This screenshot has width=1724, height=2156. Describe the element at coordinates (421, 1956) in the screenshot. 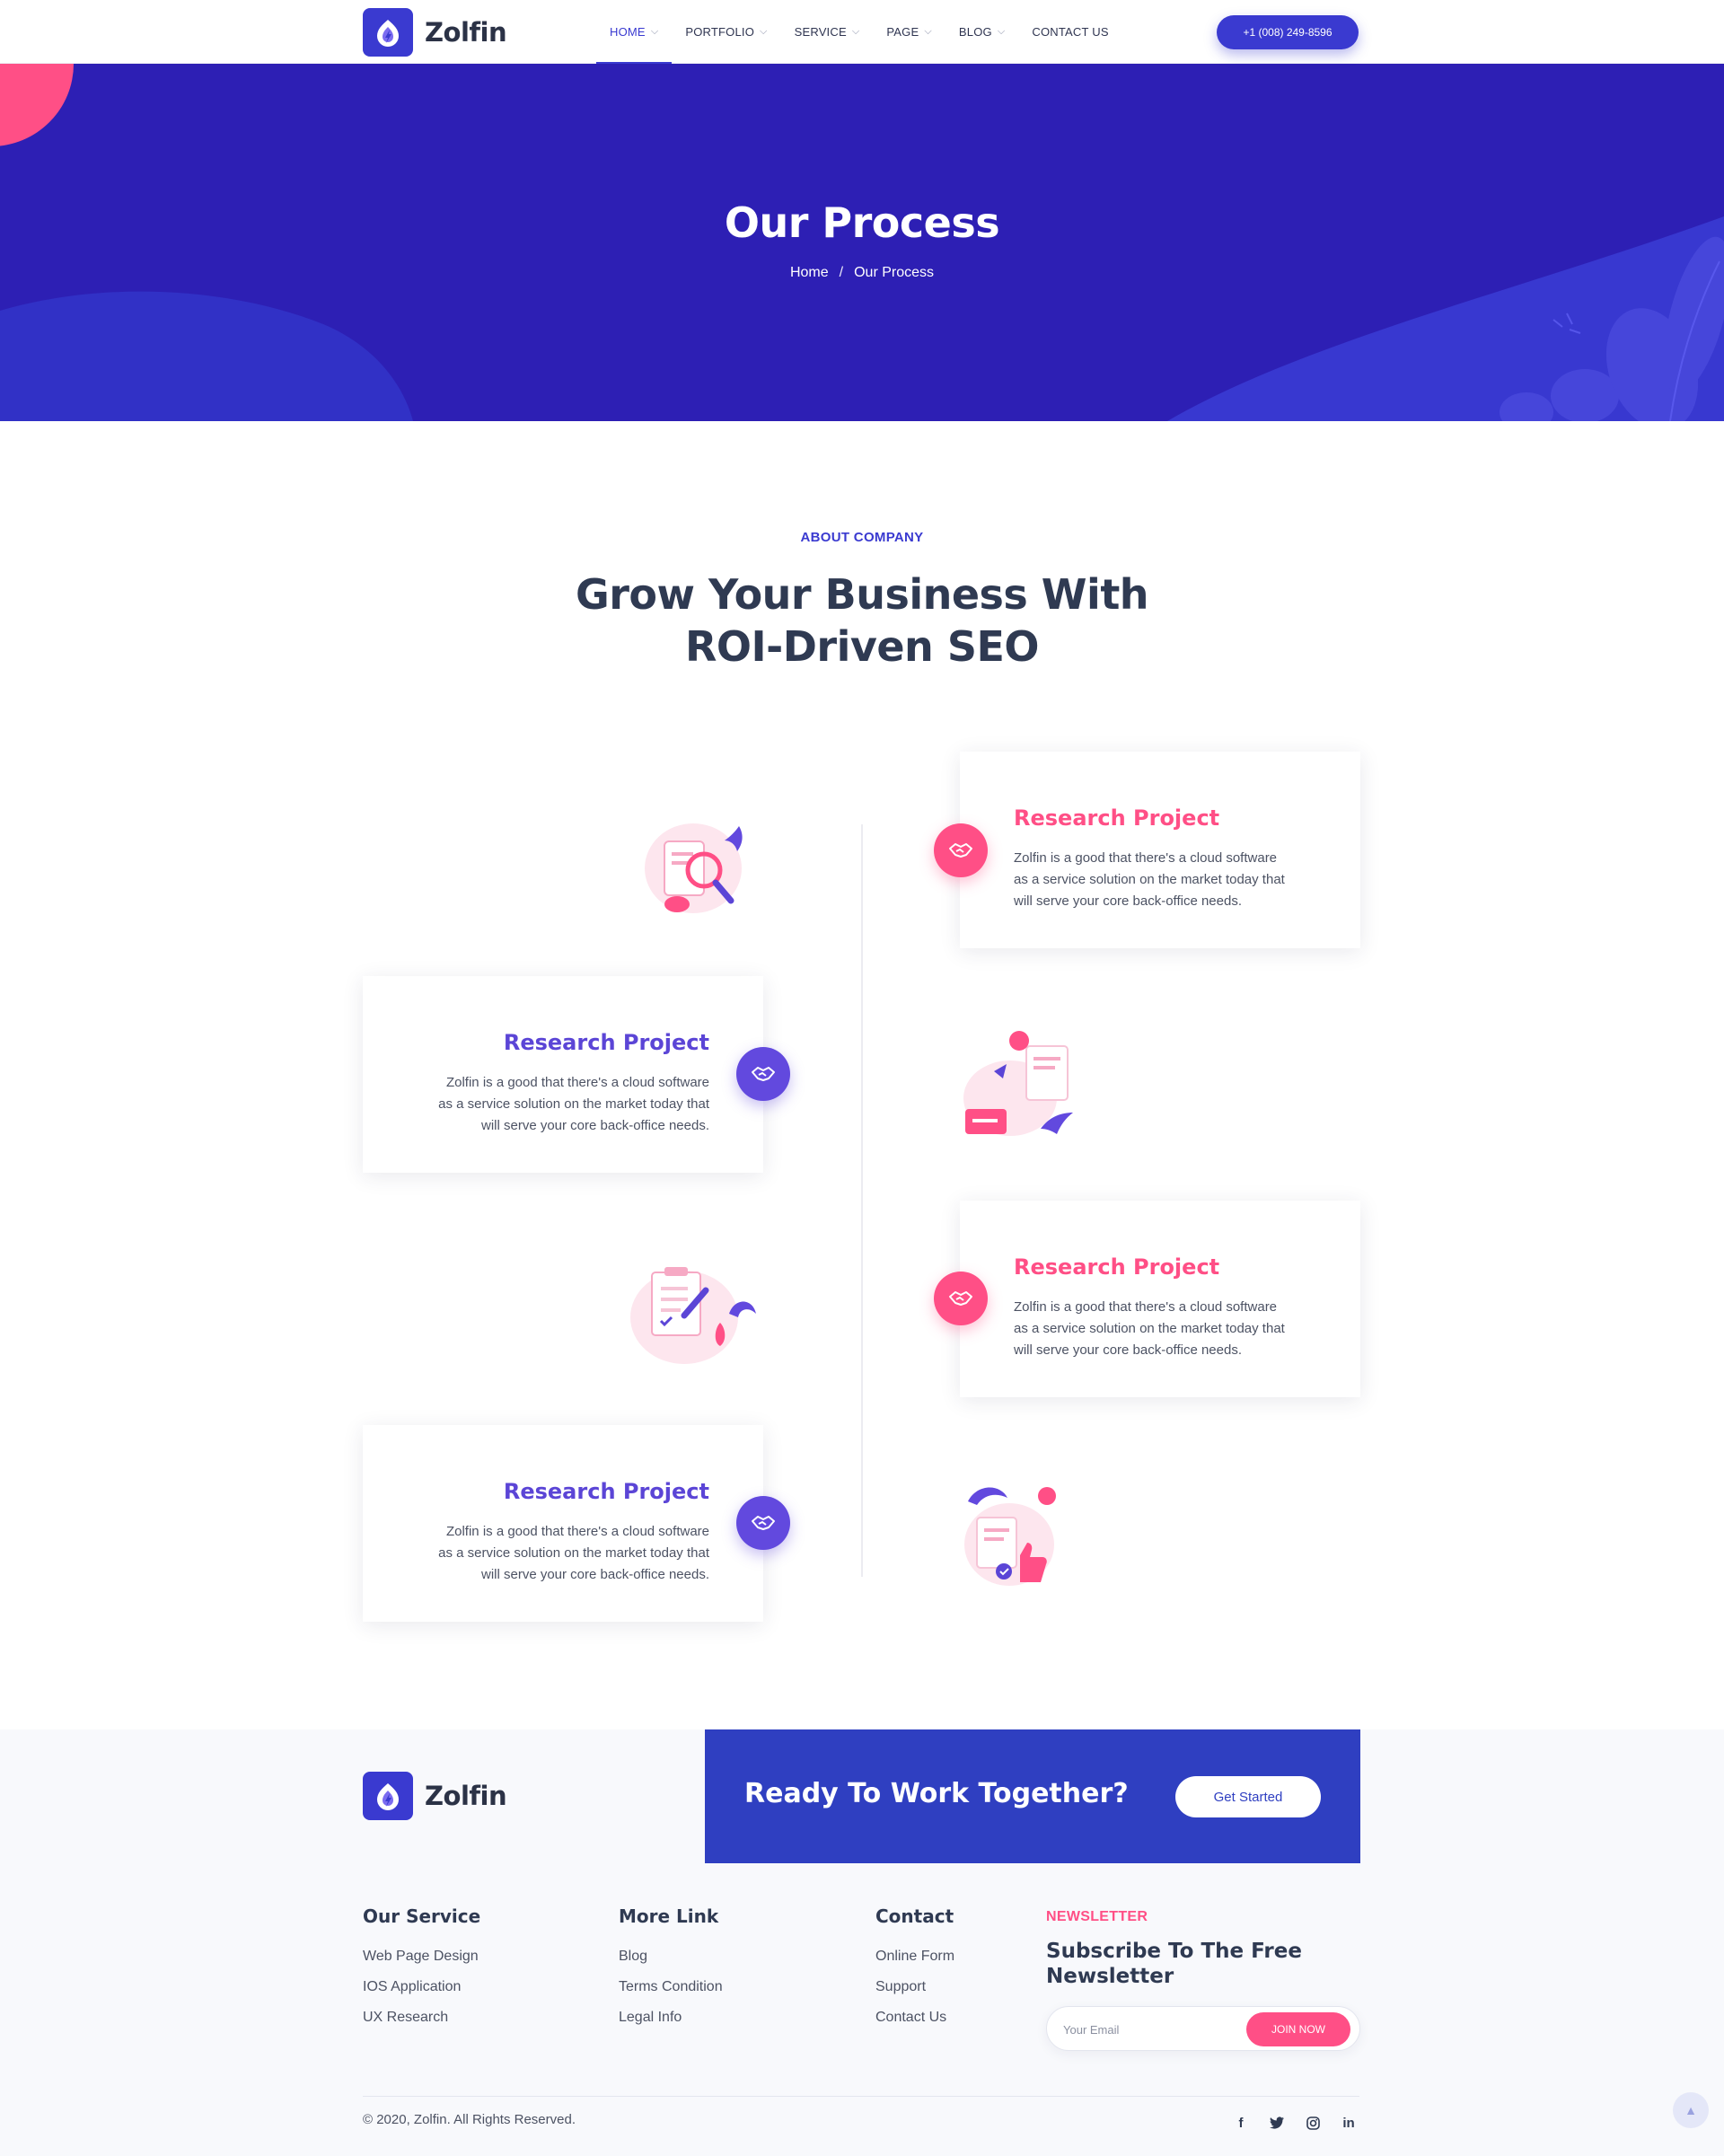

I see `footer-link: Web Page Design` at that location.